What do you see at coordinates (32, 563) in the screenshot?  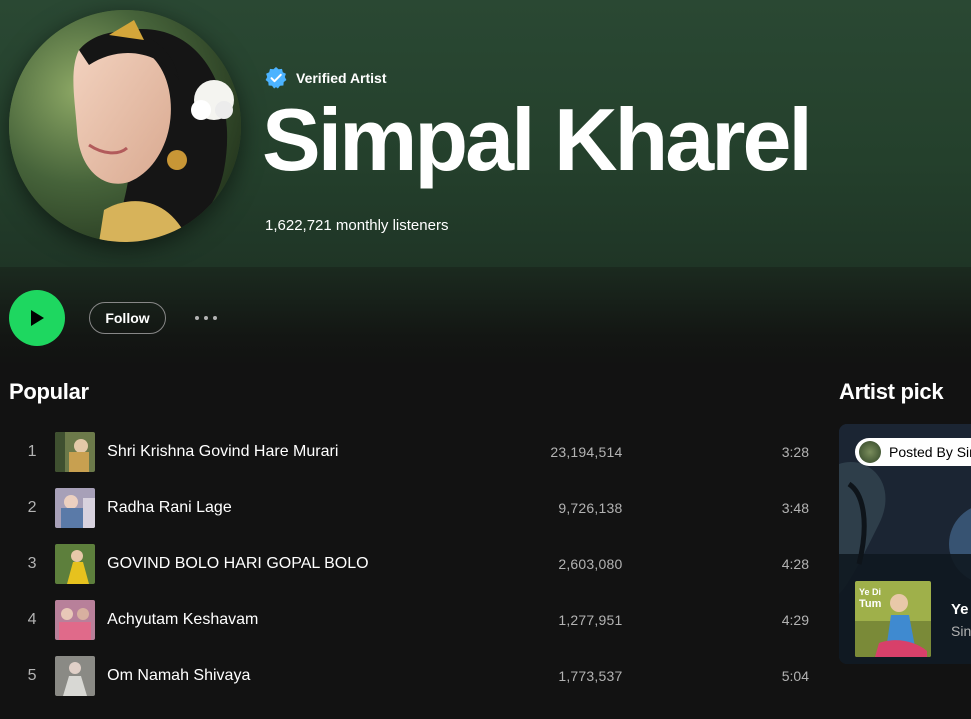 I see `track-number: 3` at bounding box center [32, 563].